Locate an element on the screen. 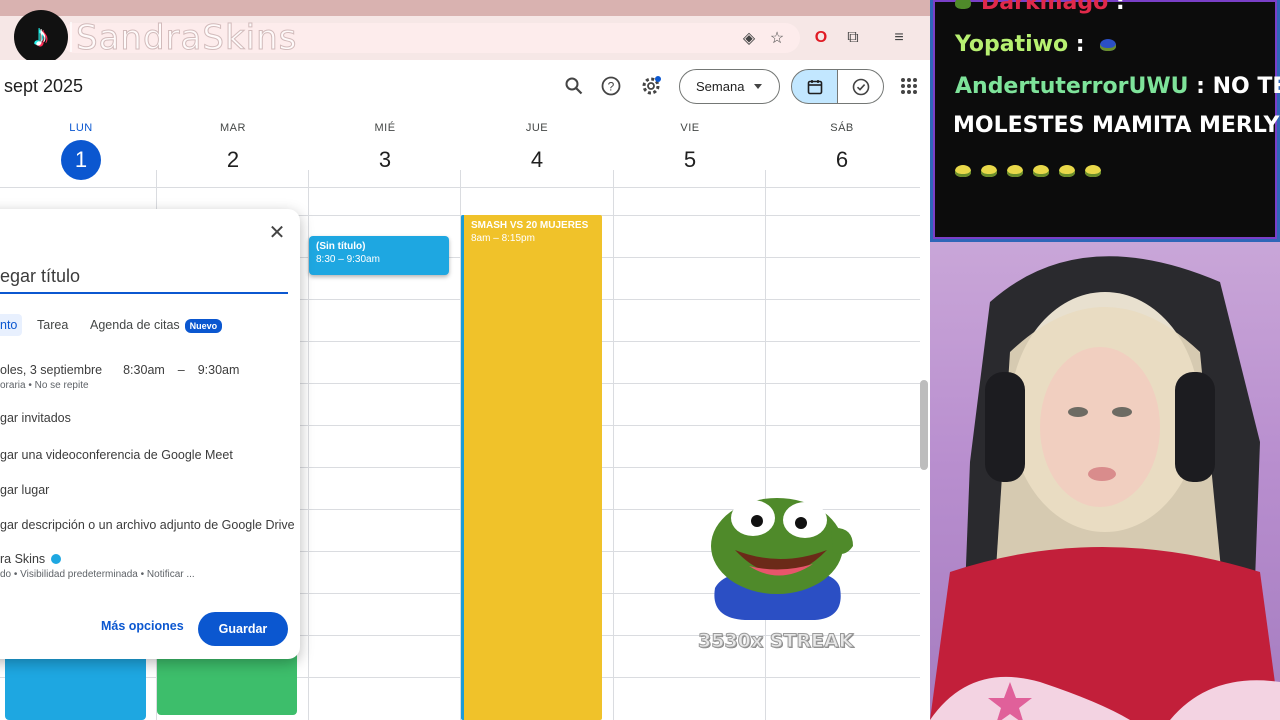  new-badge: Nuevo is located at coordinates (203, 326).